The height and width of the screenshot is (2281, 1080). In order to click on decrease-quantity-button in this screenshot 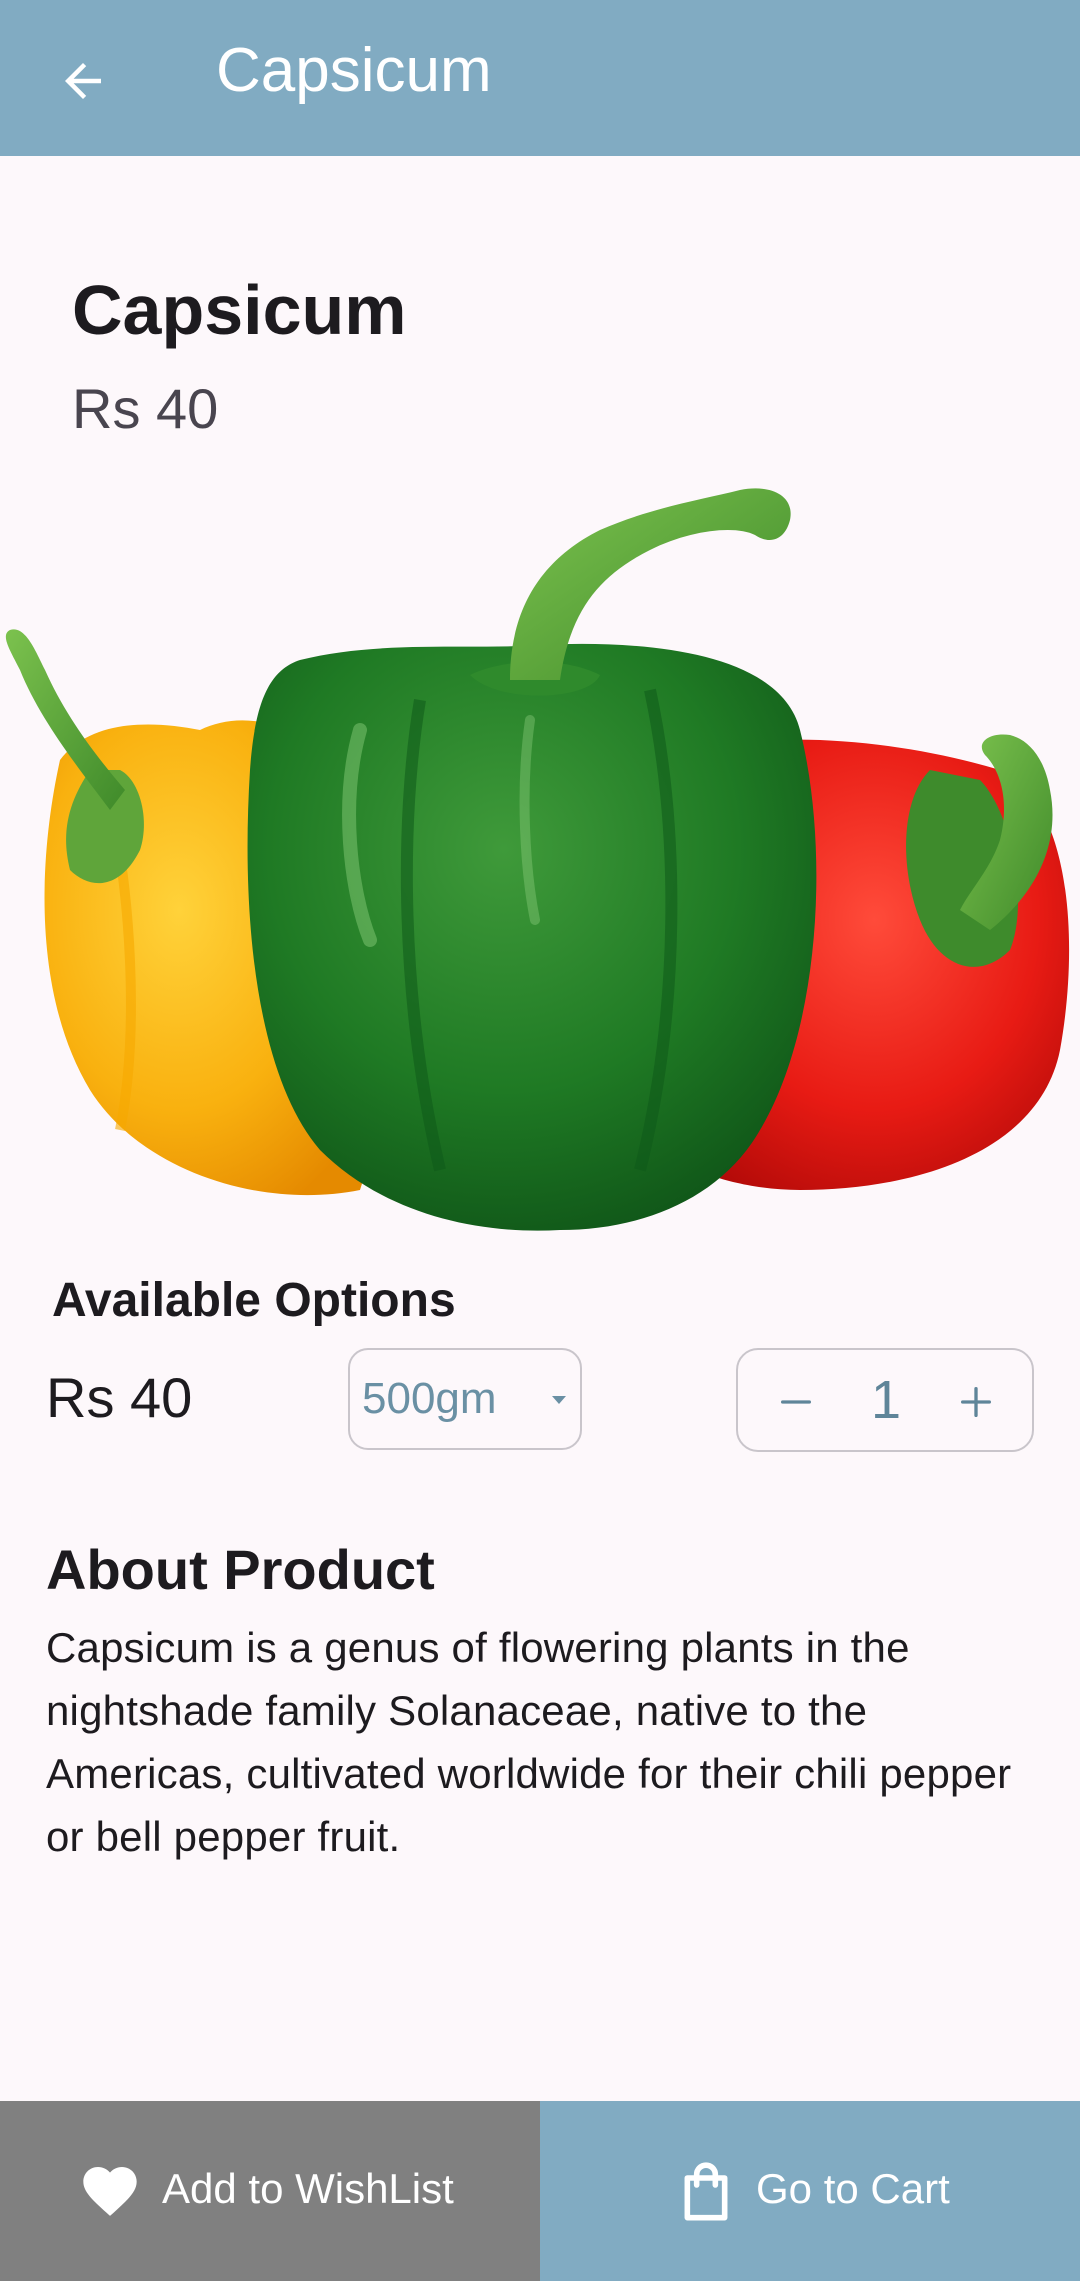, I will do `click(796, 1402)`.